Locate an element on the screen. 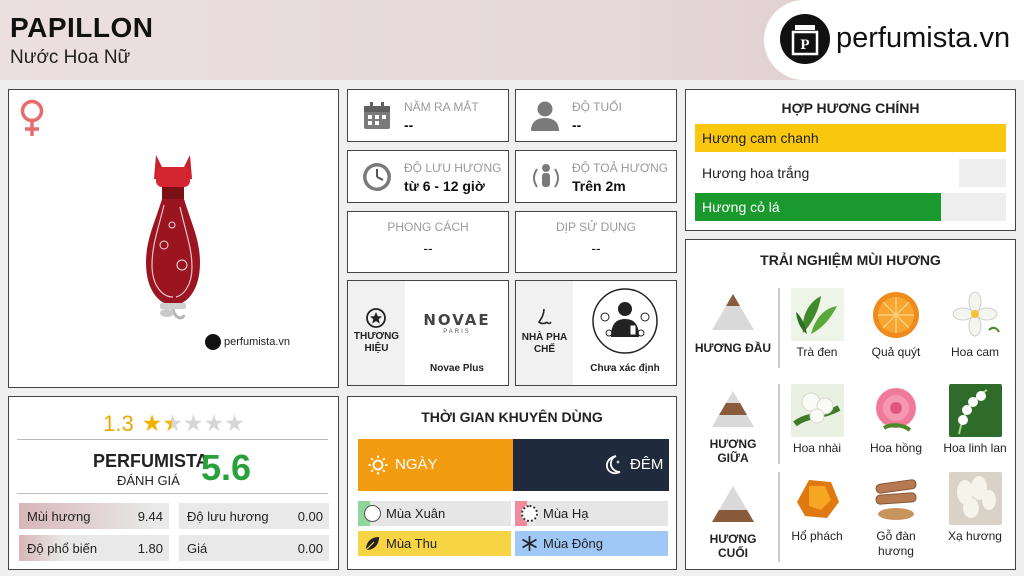 Image resolution: width=1024 pixels, height=576 pixels. perfumer-avatar-icon is located at coordinates (625, 323).